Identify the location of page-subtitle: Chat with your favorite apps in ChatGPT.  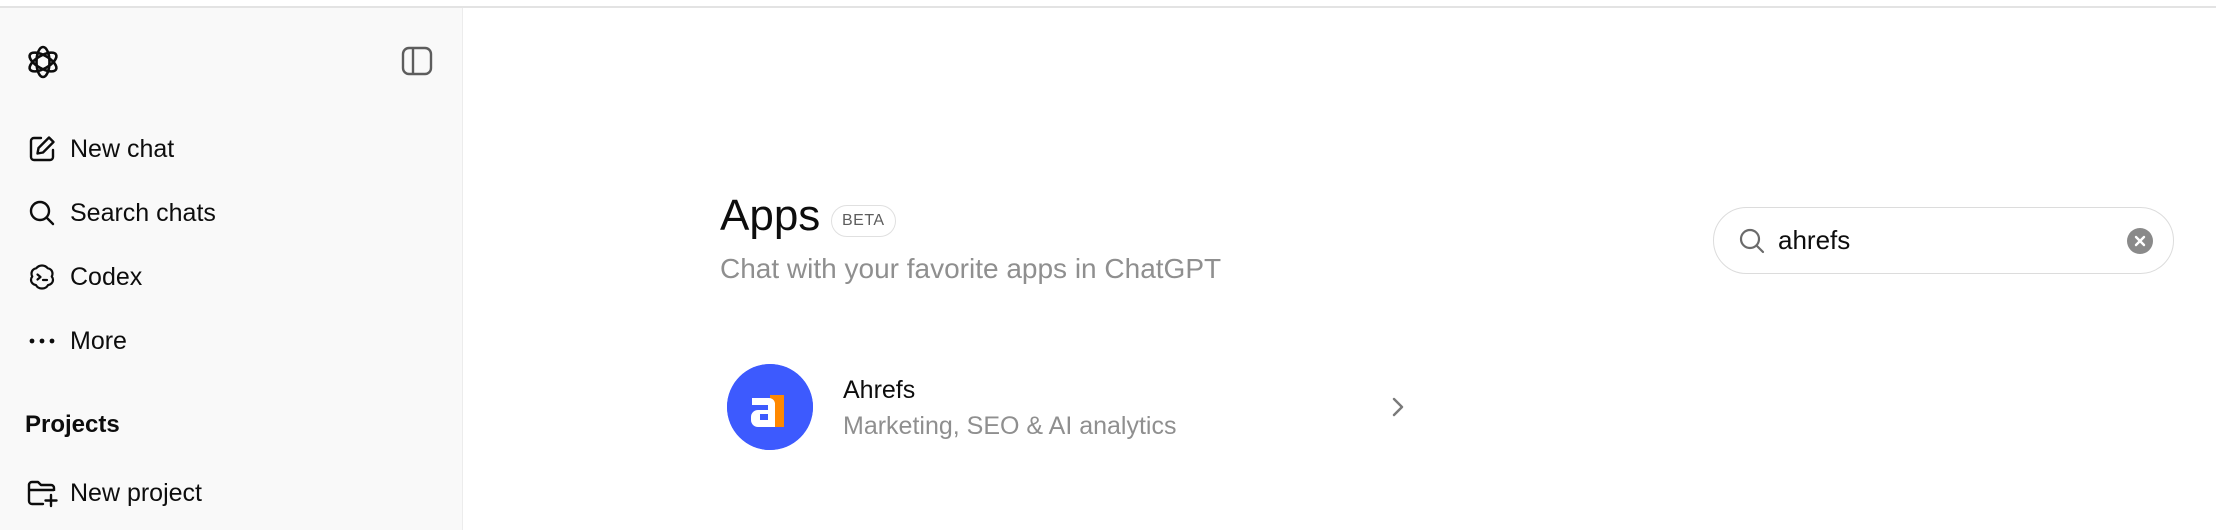
(971, 268).